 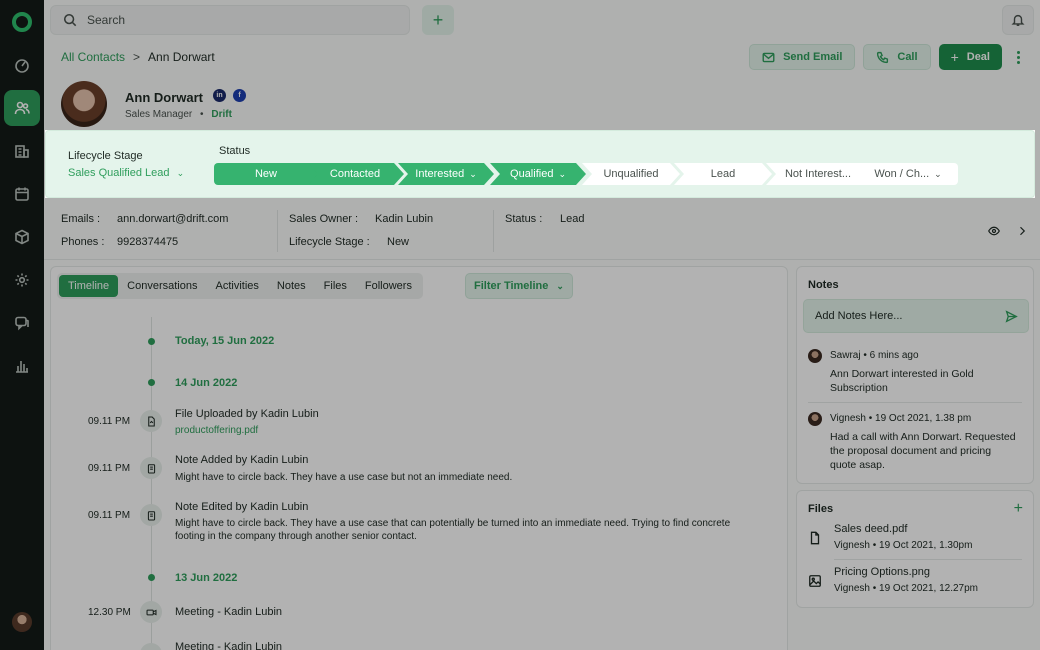 I want to click on sidebar-item-contacts, so click(x=22, y=108).